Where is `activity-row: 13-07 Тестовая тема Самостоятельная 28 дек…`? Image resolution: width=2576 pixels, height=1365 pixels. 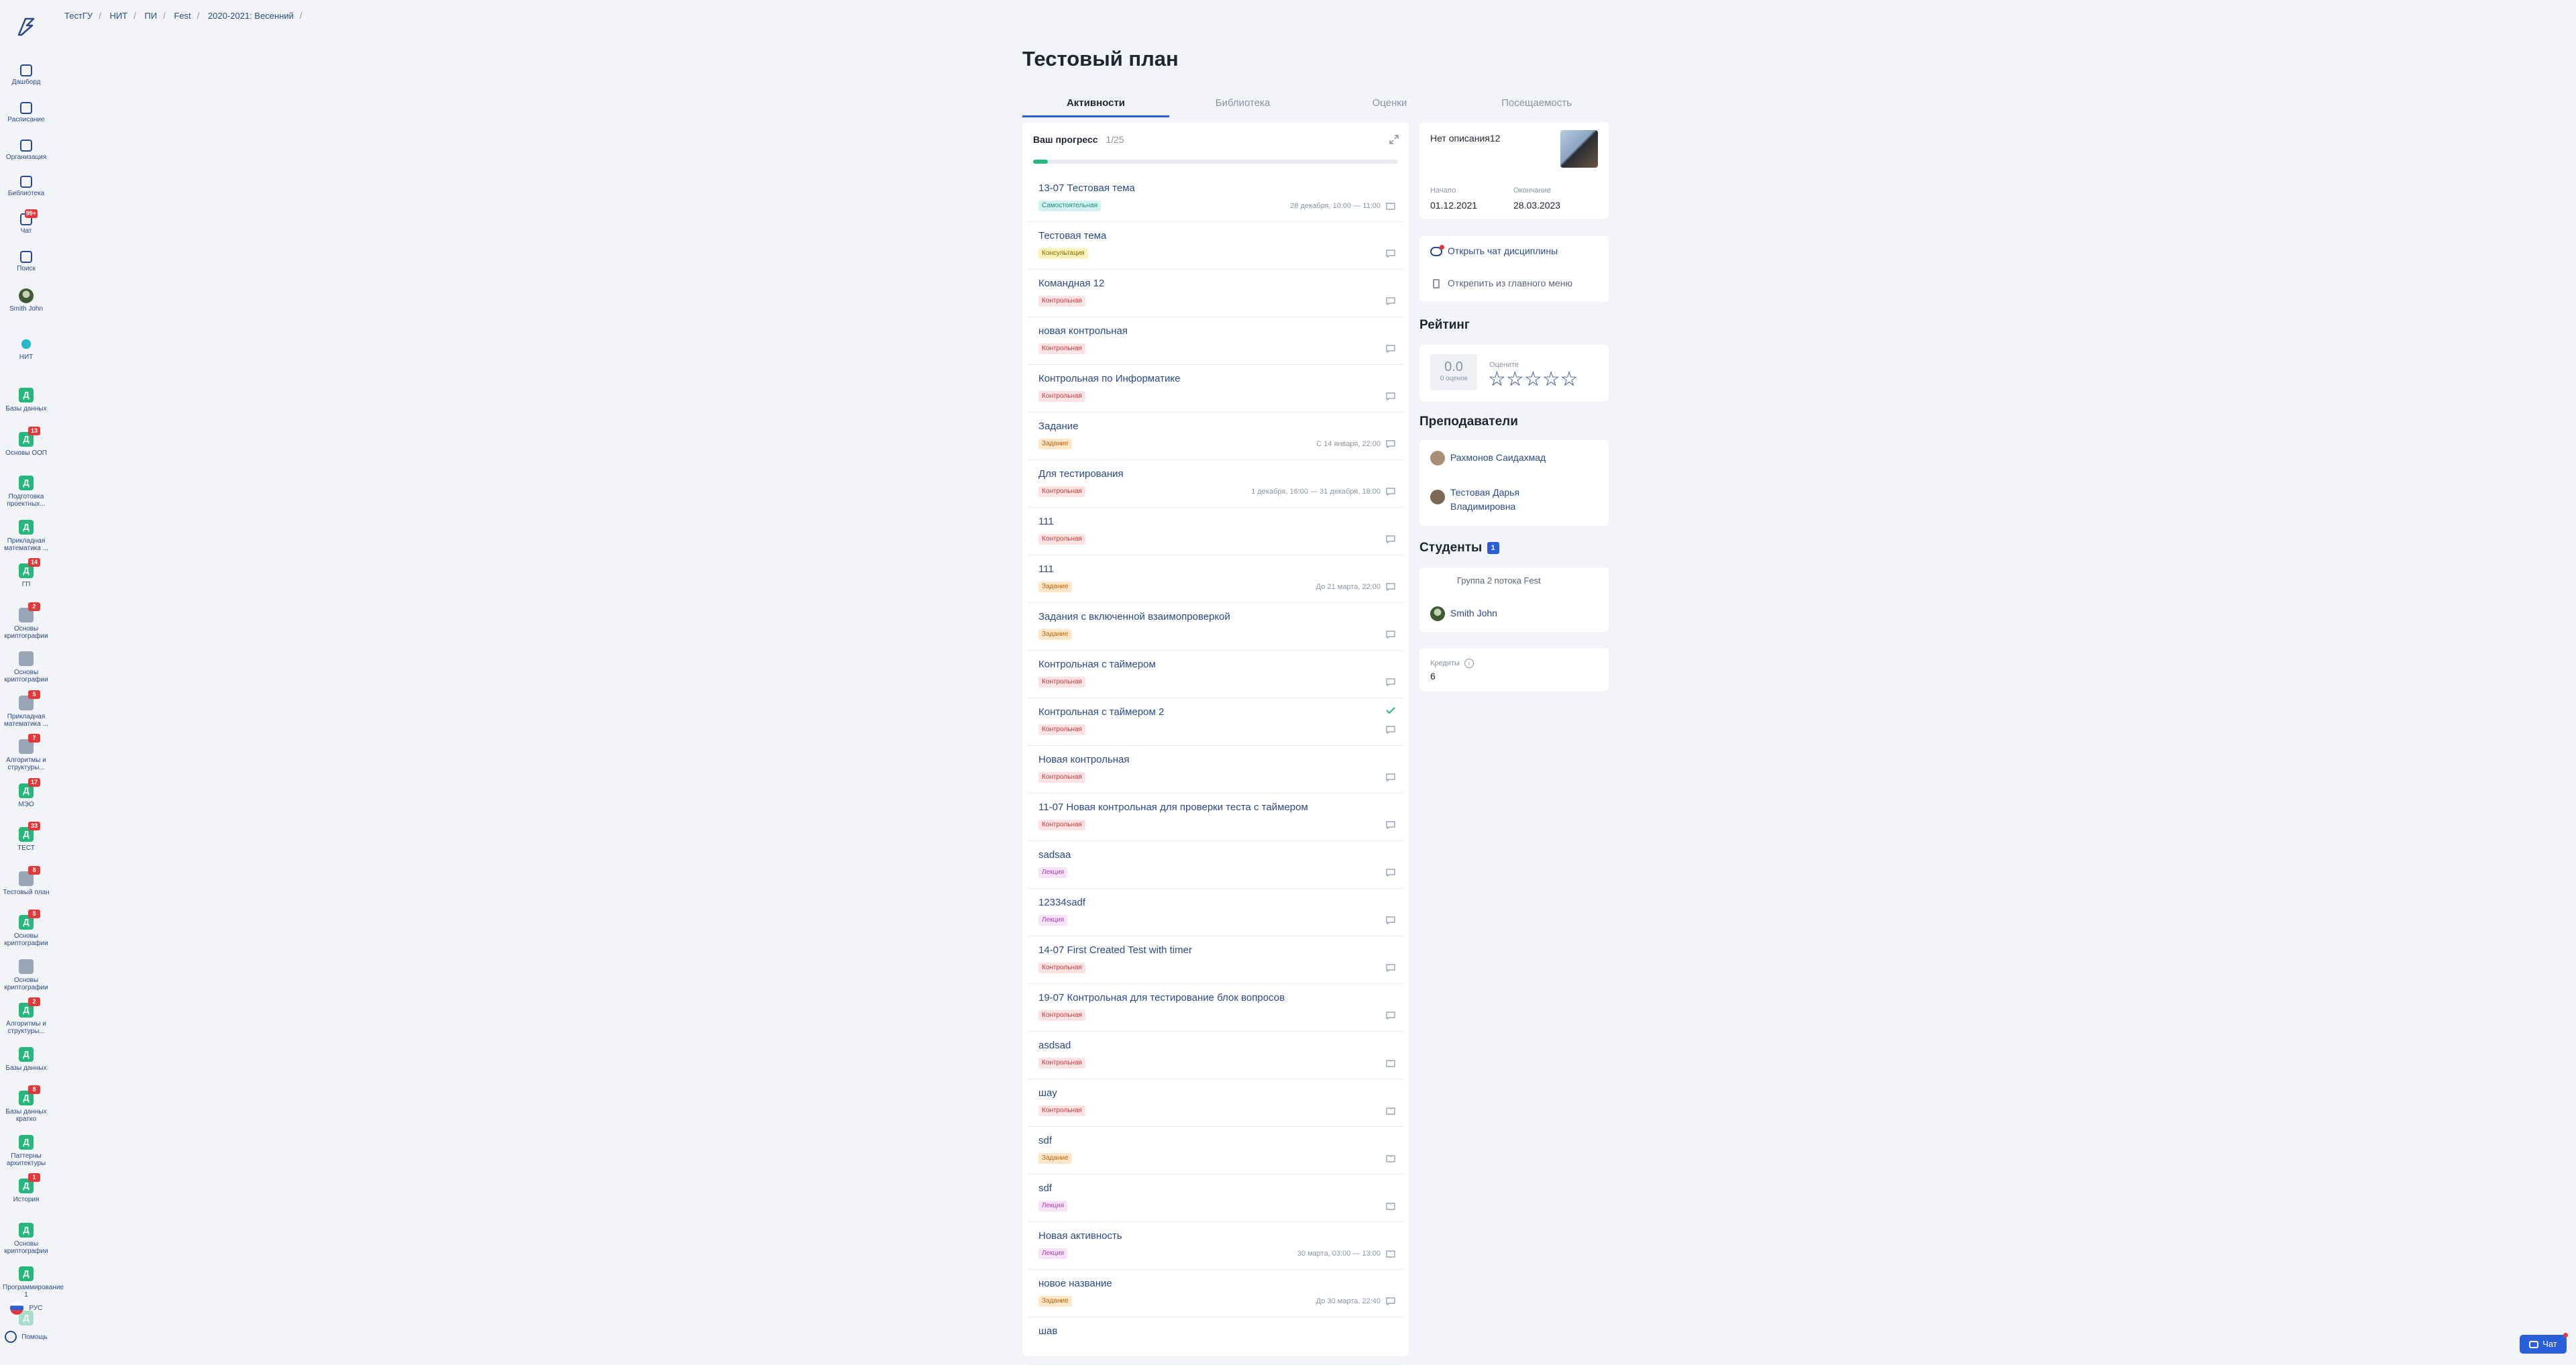 activity-row: 13-07 Тестовая тема Самостоятельная 28 дек… is located at coordinates (1215, 198).